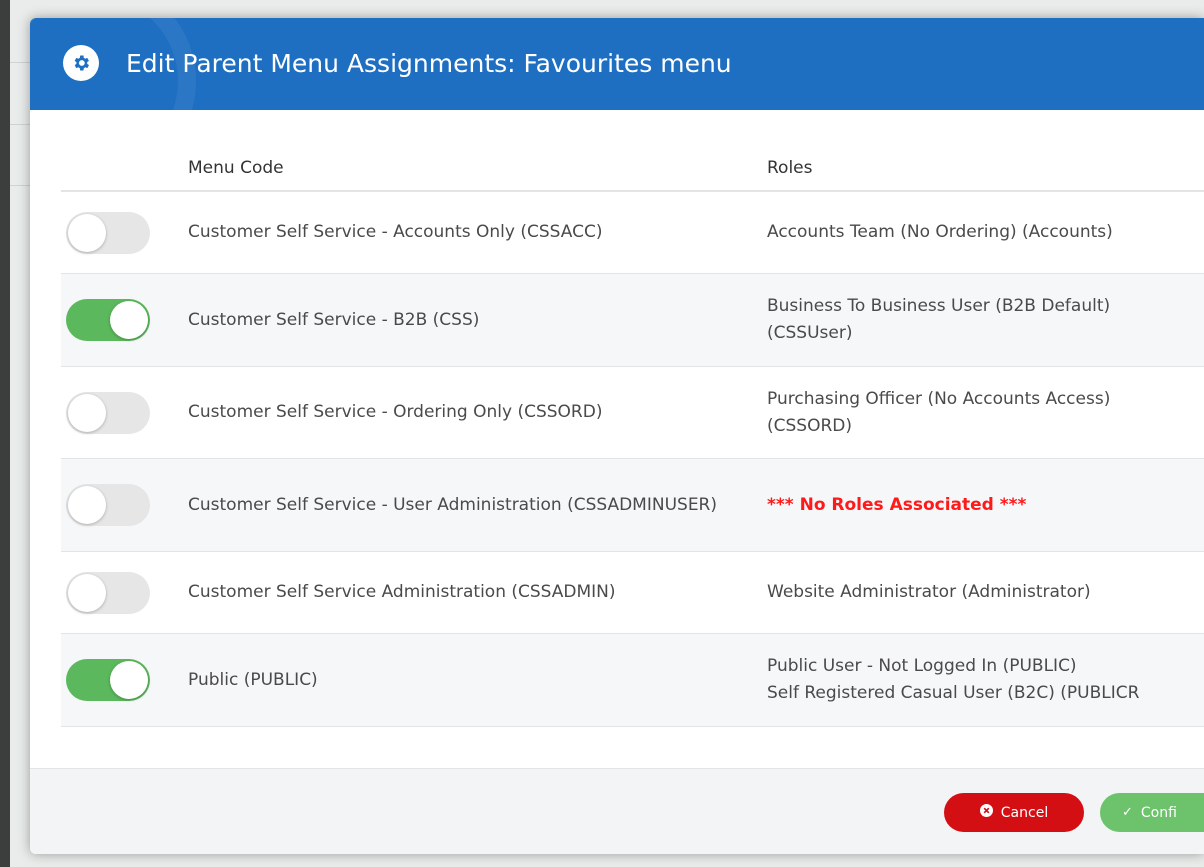 The width and height of the screenshot is (1204, 867). Describe the element at coordinates (1024, 812) in the screenshot. I see `cancel-button-label: Cancel` at that location.